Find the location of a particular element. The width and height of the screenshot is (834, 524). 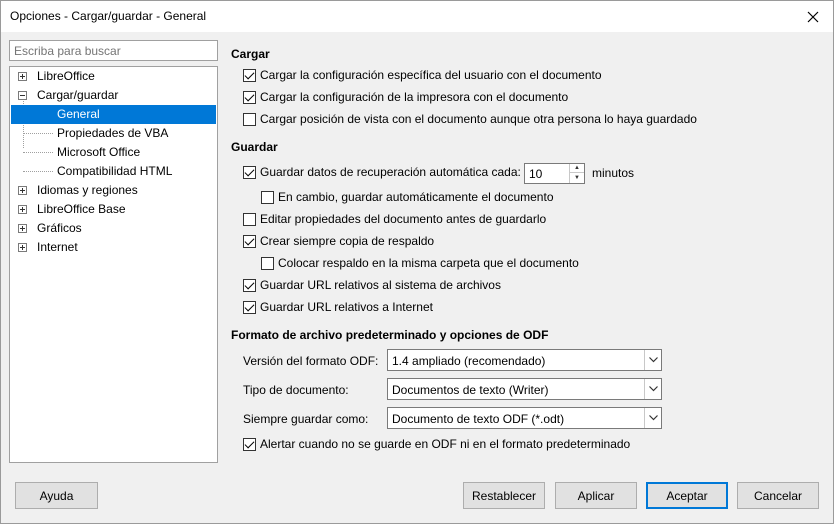

tree-item-base: LibreOffice Base is located at coordinates (113, 209).